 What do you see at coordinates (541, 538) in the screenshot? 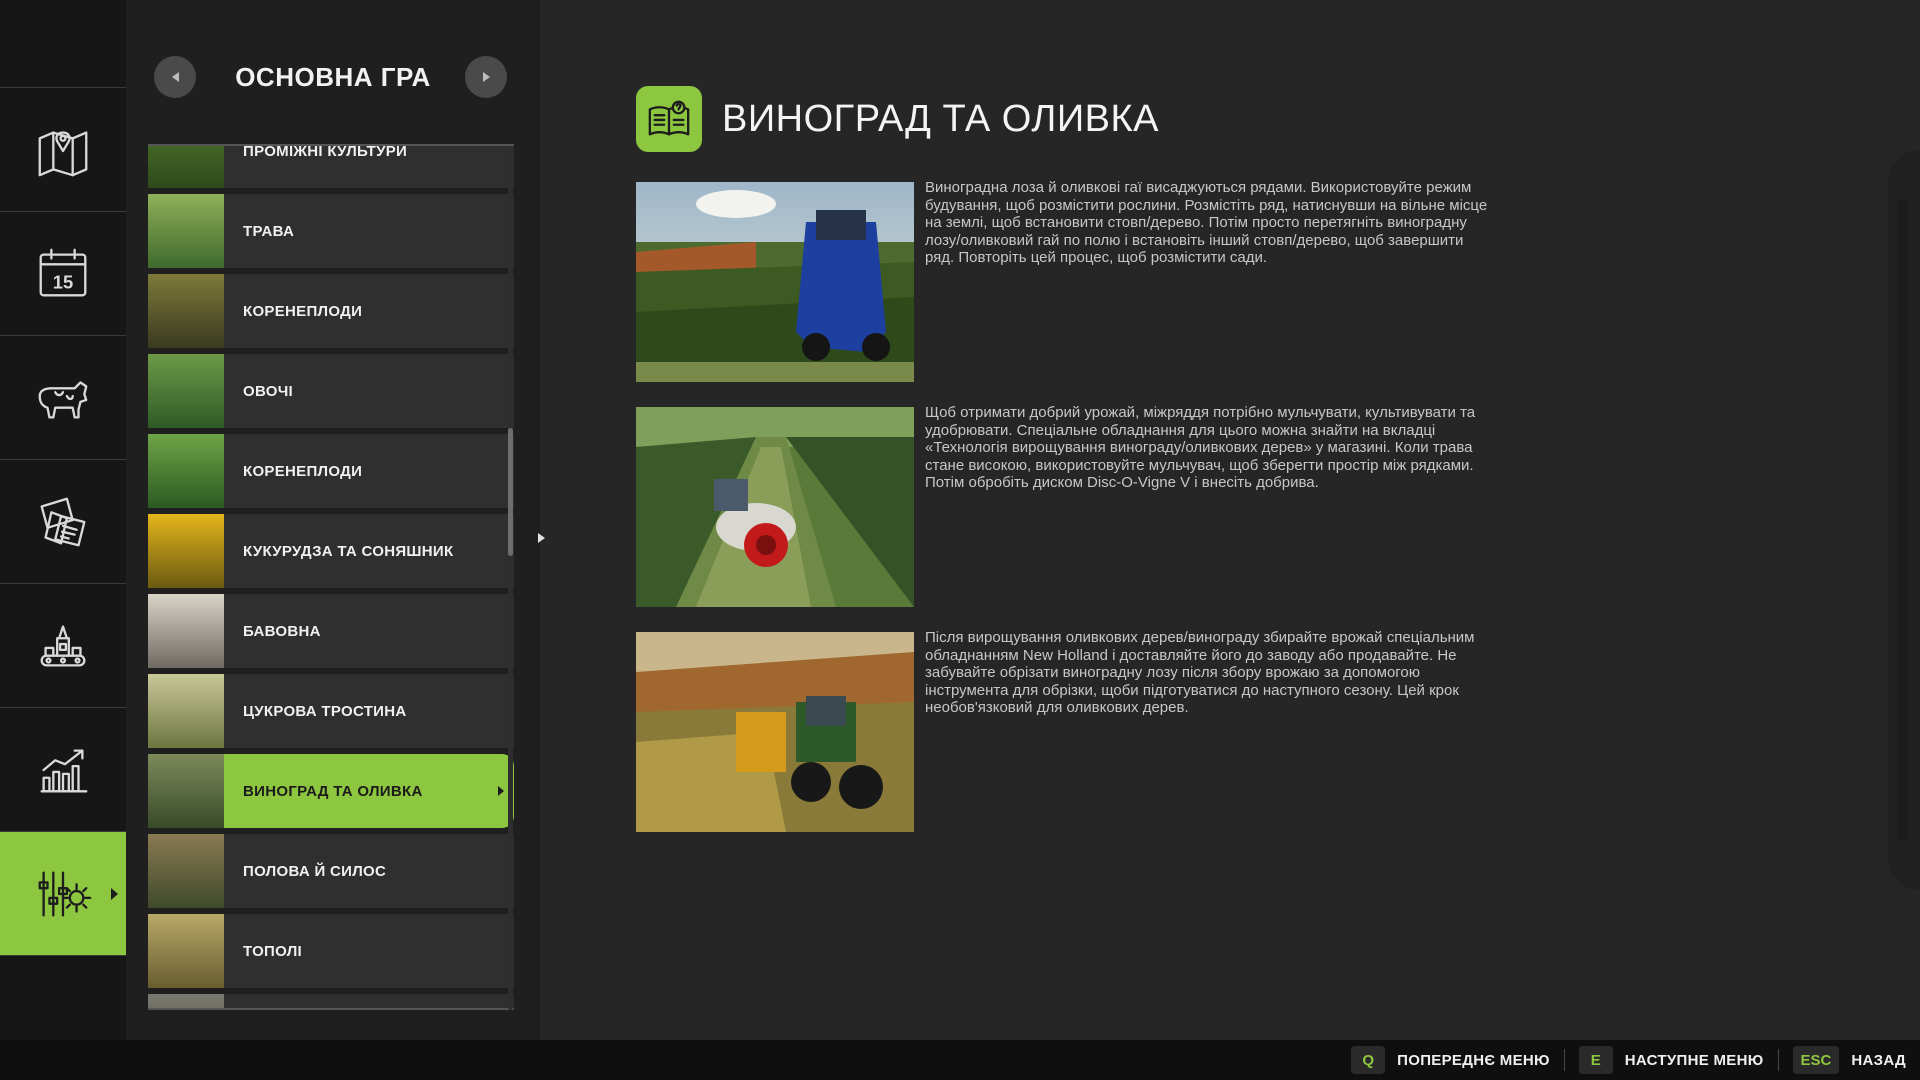
I see `collapse-panel-arrow-icon` at bounding box center [541, 538].